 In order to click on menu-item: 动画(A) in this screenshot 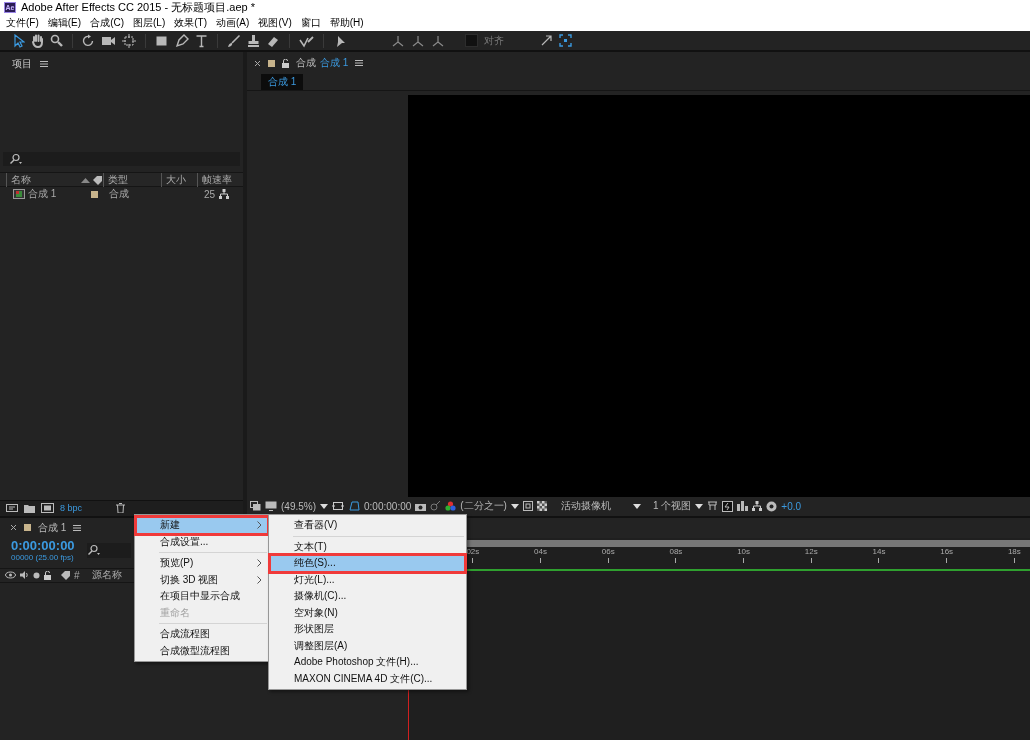, I will do `click(233, 23)`.